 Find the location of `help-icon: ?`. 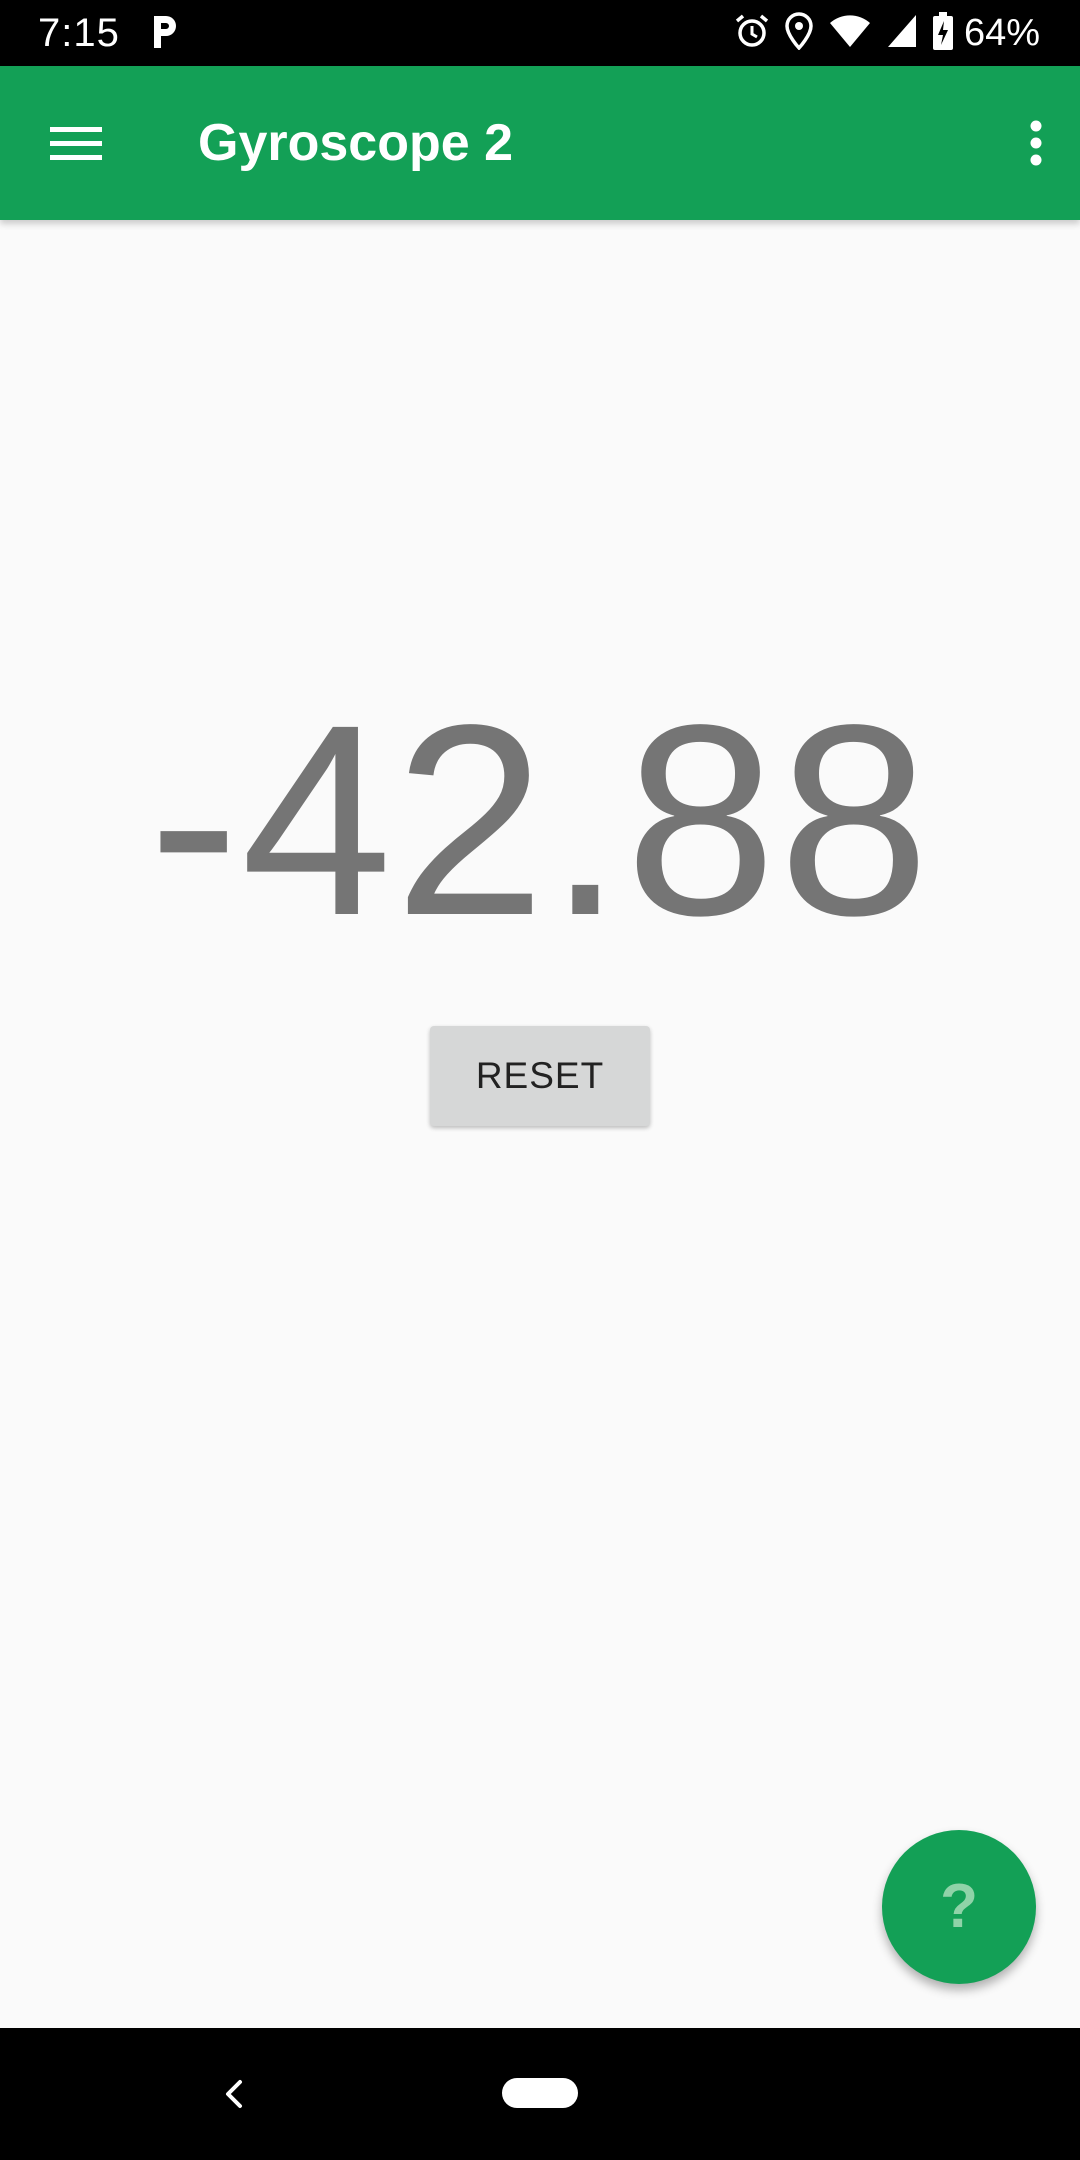

help-icon: ? is located at coordinates (959, 1906).